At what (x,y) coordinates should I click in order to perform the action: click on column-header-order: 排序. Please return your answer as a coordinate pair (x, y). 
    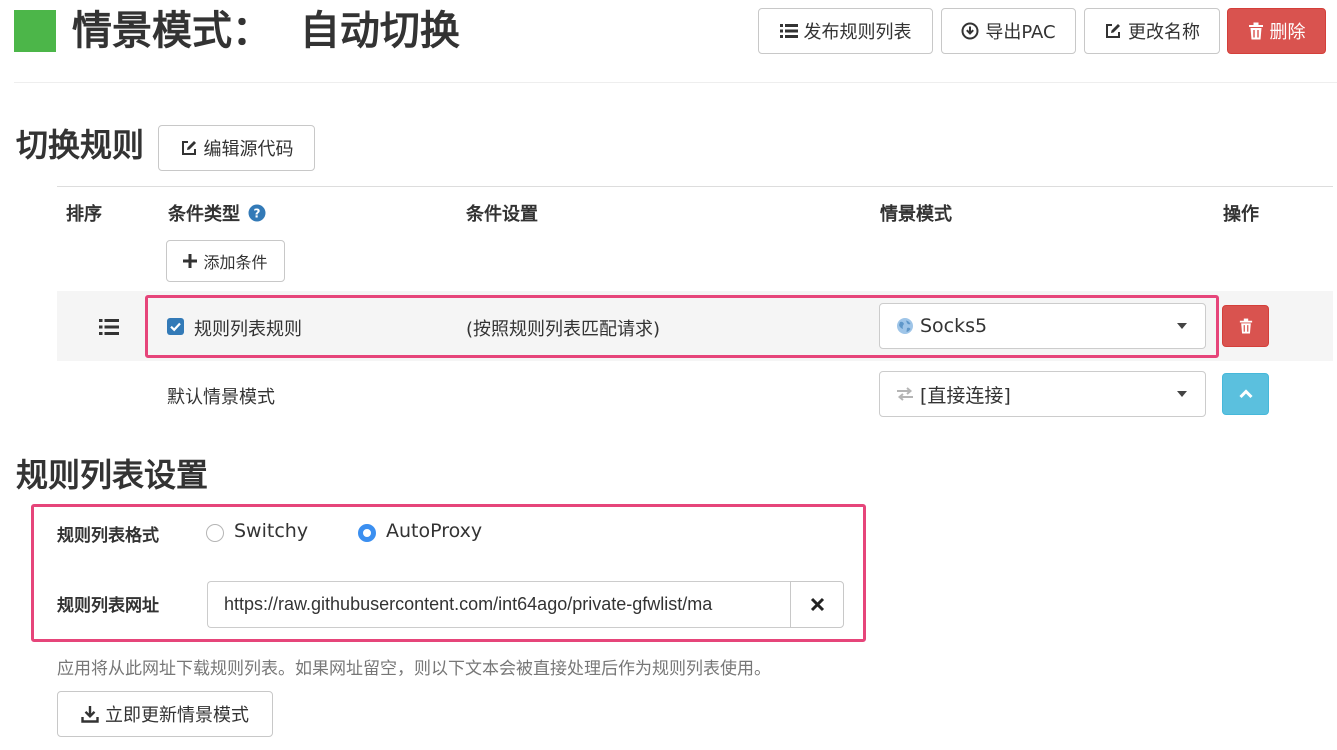
    Looking at the image, I should click on (84, 214).